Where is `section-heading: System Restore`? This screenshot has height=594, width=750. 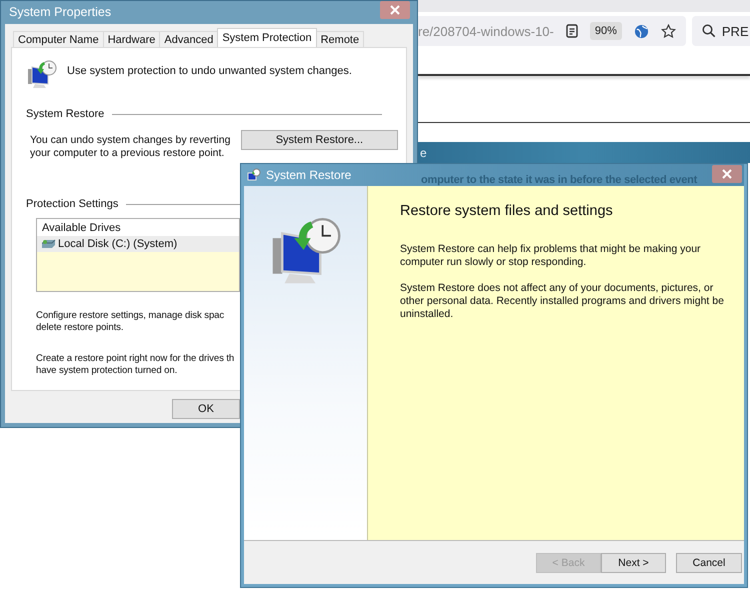 section-heading: System Restore is located at coordinates (65, 114).